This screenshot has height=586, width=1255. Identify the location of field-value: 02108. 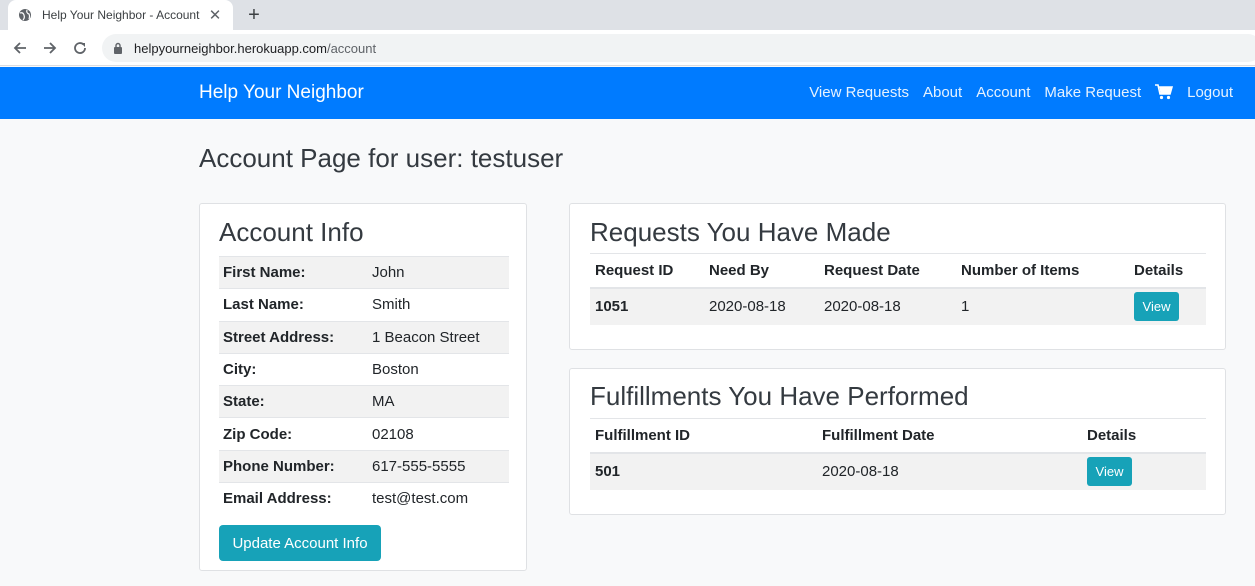
(393, 434).